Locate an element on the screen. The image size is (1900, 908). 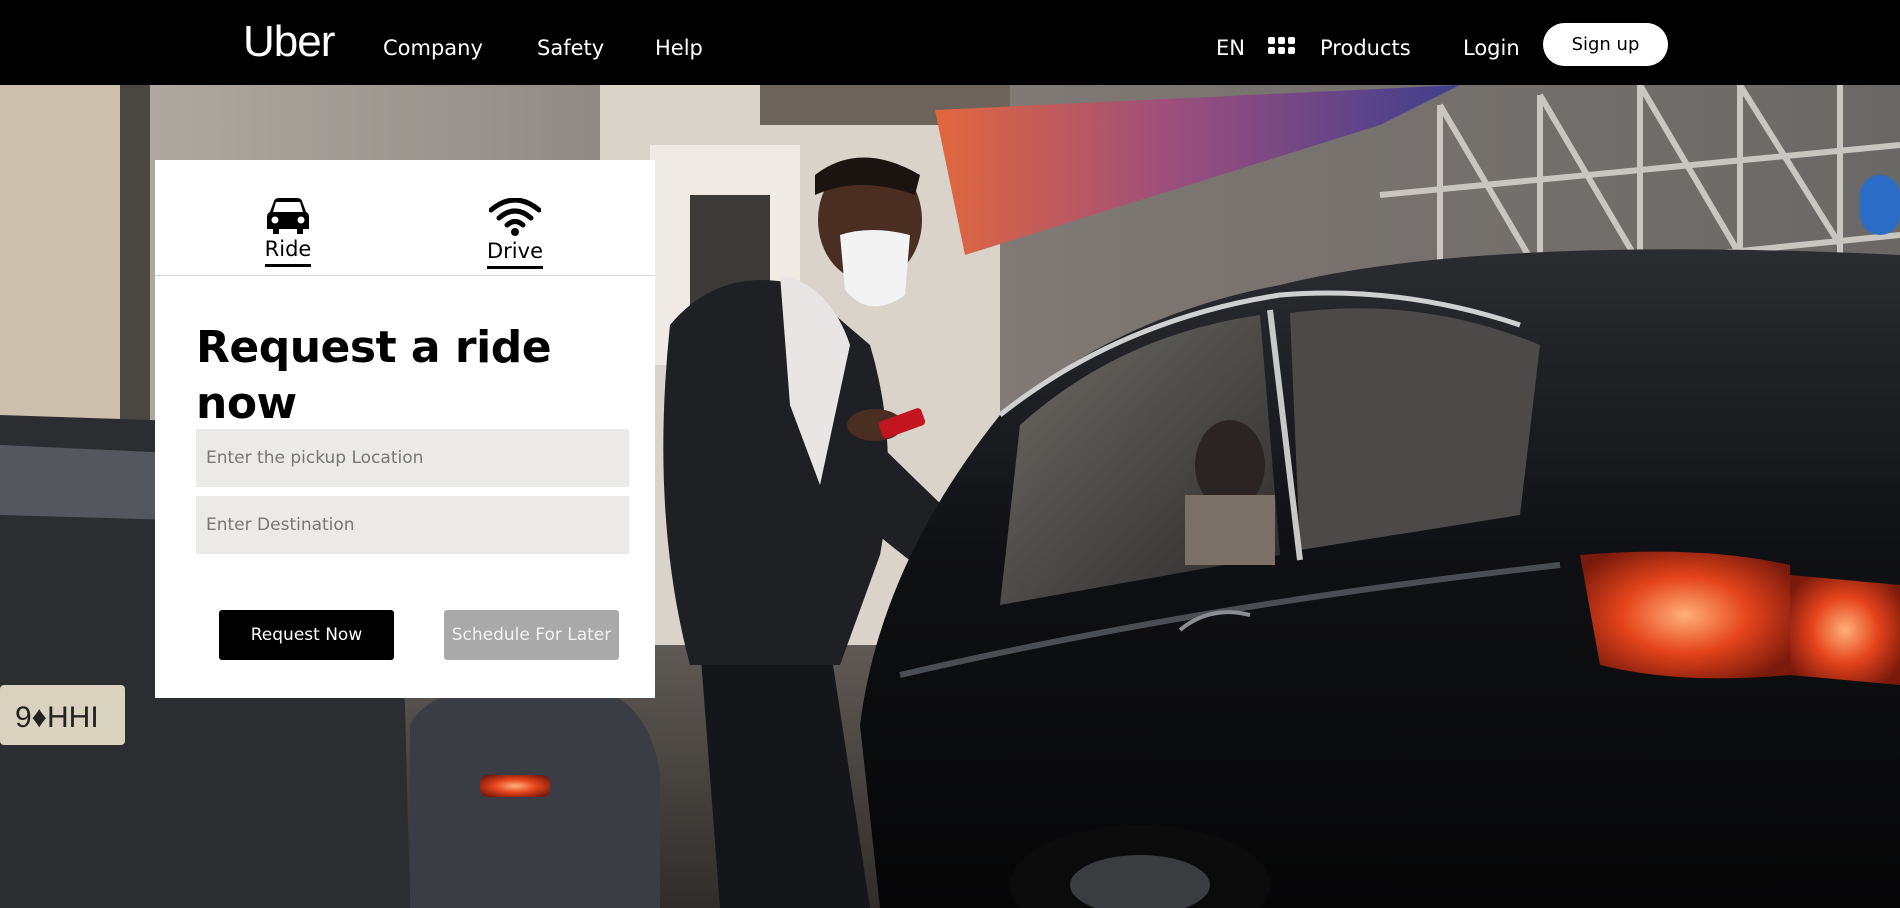
login-link: Login is located at coordinates (1491, 48).